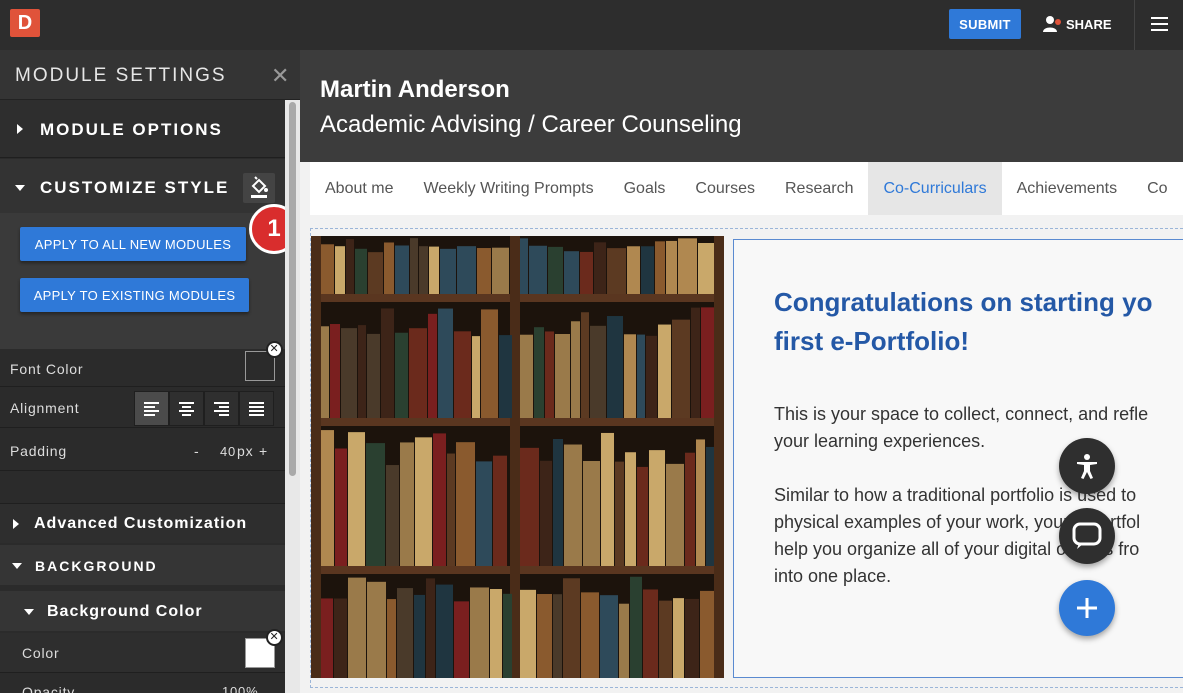 Image resolution: width=1183 pixels, height=693 pixels. Describe the element at coordinates (142, 565) in the screenshot. I see `background-section: BACKGROUND` at that location.